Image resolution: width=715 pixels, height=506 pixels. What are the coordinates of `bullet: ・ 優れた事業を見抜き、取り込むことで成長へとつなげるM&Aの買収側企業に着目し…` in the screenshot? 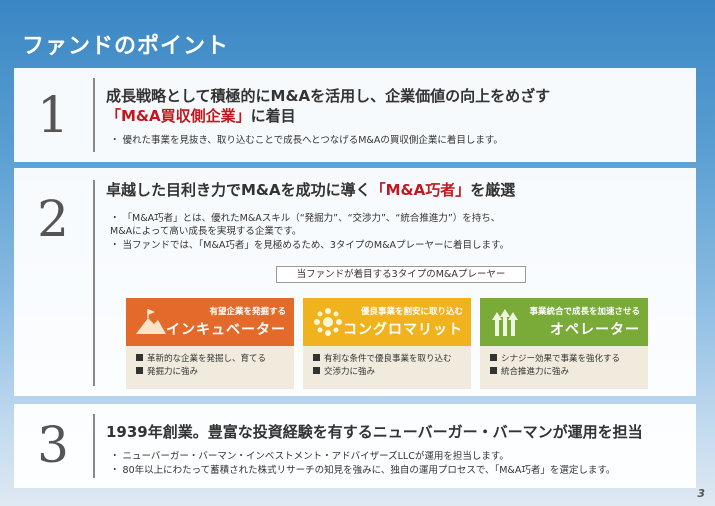 It's located at (306, 140).